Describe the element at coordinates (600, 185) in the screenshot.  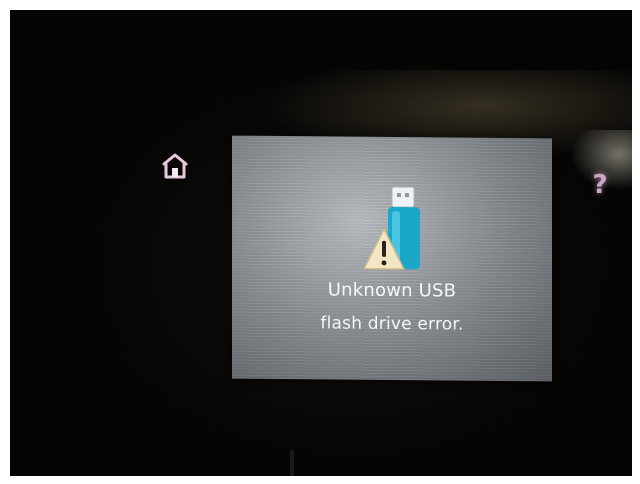
I see `help-icon: ?` at that location.